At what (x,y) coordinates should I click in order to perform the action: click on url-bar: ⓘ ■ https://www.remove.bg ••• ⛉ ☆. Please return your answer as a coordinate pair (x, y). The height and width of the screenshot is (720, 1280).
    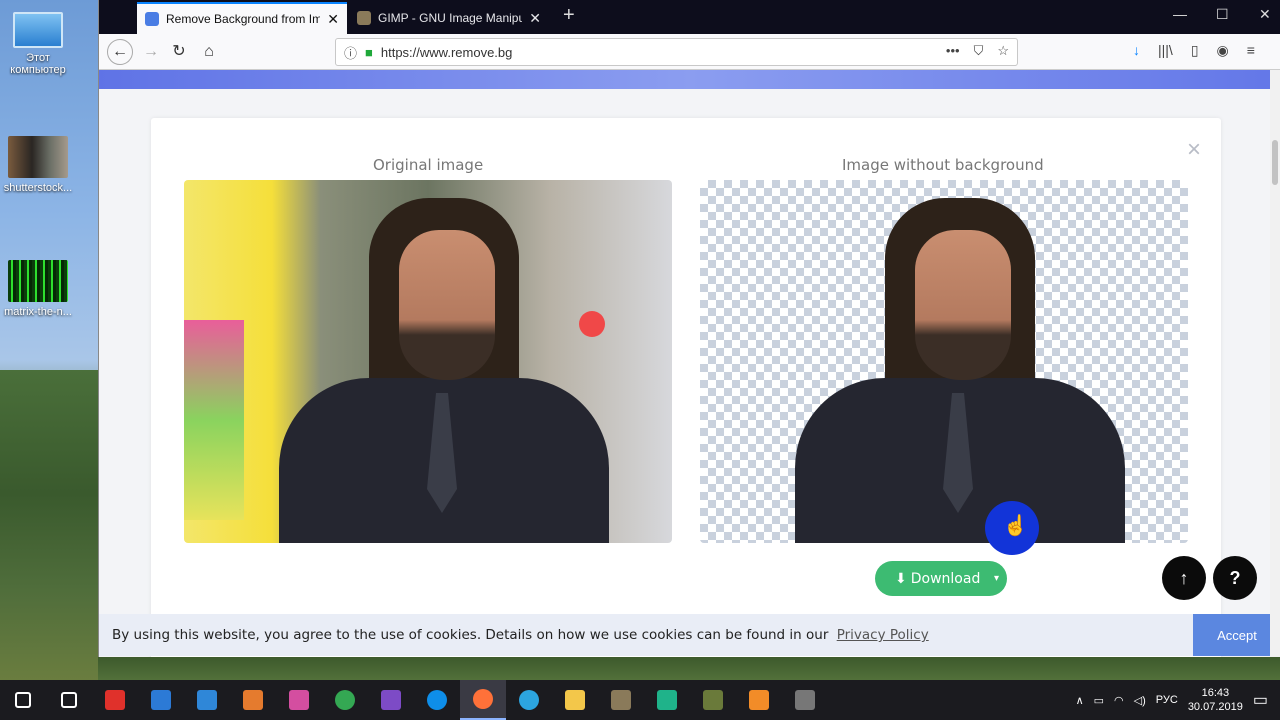
    Looking at the image, I should click on (676, 52).